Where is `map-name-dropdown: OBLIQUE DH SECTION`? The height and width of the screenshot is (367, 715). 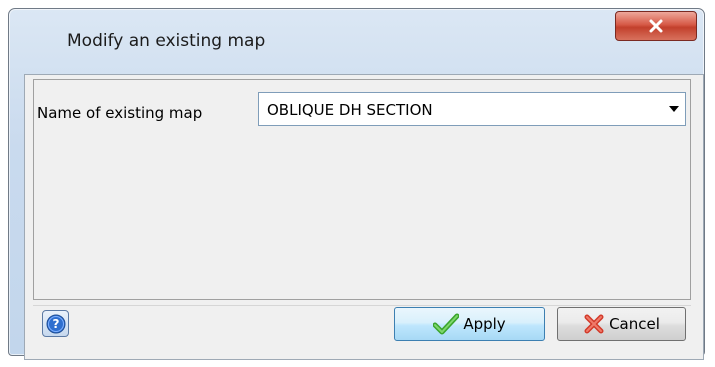 map-name-dropdown: OBLIQUE DH SECTION is located at coordinates (472, 109).